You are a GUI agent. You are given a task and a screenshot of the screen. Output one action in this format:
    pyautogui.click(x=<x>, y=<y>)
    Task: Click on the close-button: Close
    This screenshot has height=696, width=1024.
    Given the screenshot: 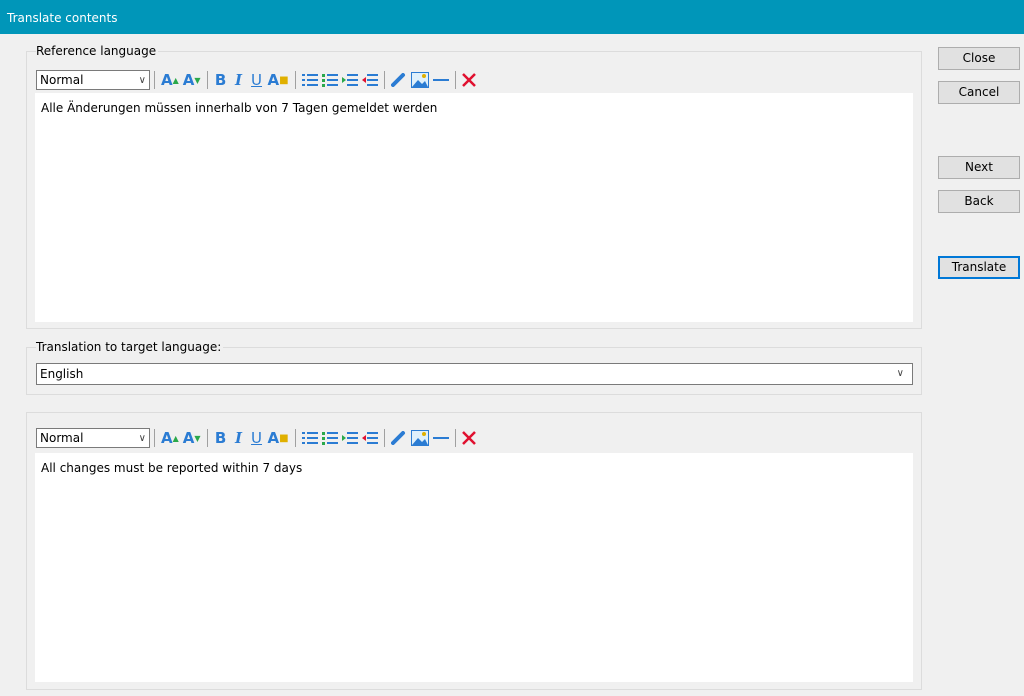 What is the action you would take?
    pyautogui.click(x=979, y=58)
    